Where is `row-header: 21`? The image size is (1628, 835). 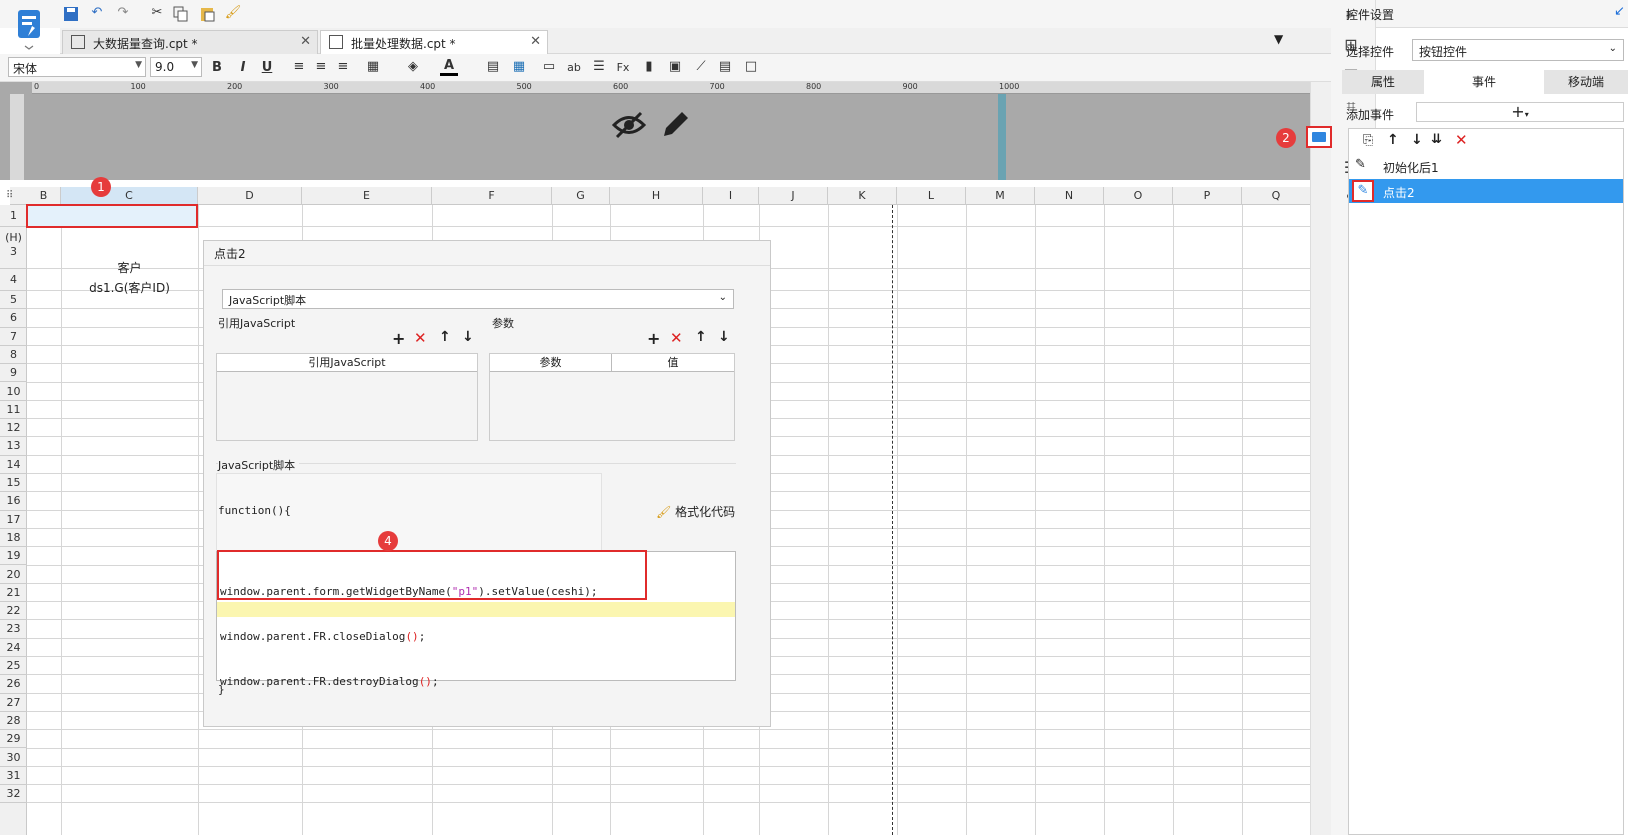 row-header: 21 is located at coordinates (13, 593).